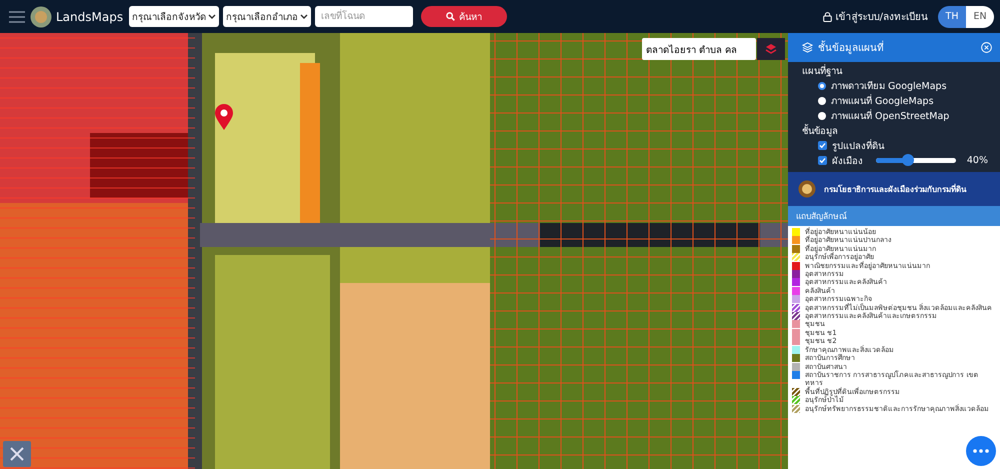 The width and height of the screenshot is (1000, 469). I want to click on checkbox-label: รูปแปลงที่ดิน, so click(858, 145).